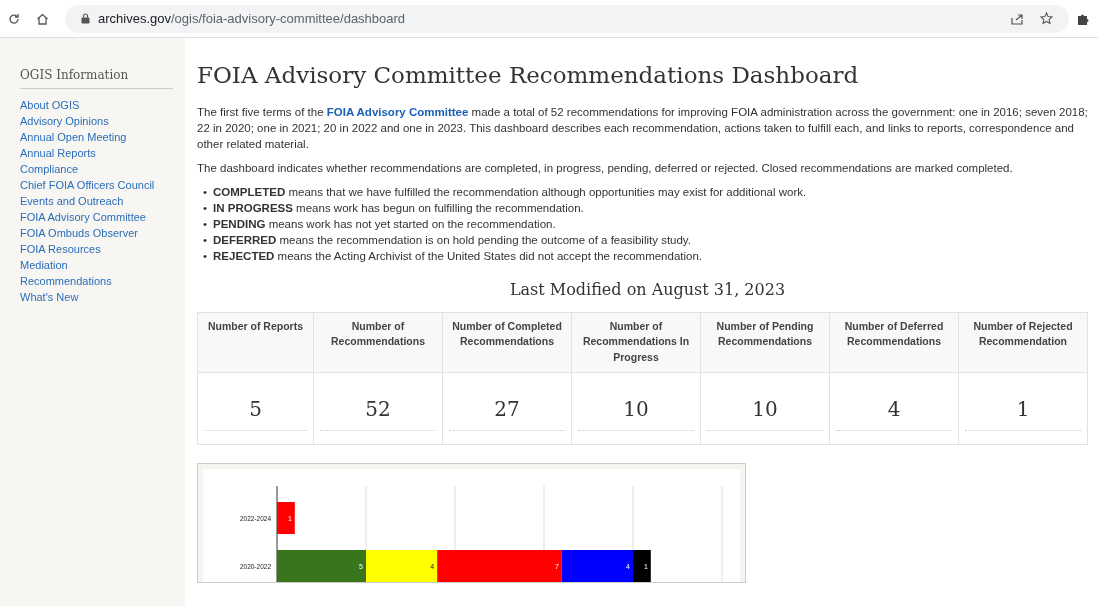 The image size is (1098, 607). Describe the element at coordinates (1017, 18) in the screenshot. I see `share-icon` at that location.